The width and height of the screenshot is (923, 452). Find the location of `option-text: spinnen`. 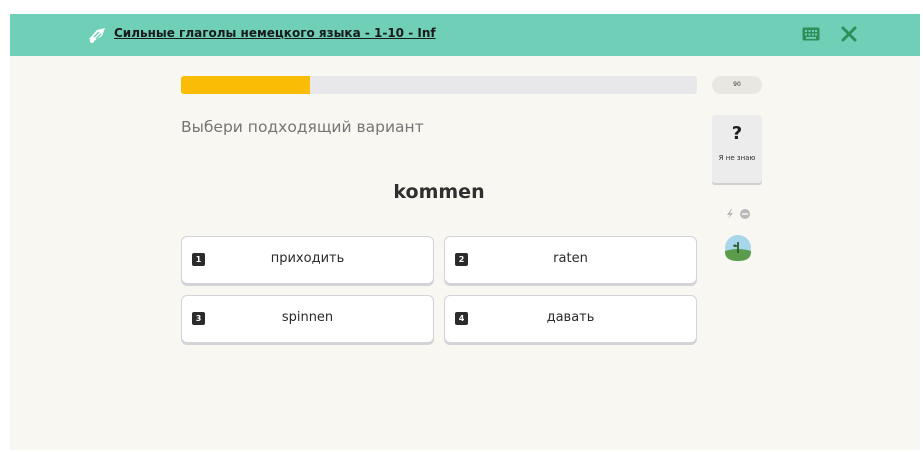

option-text: spinnen is located at coordinates (307, 317).